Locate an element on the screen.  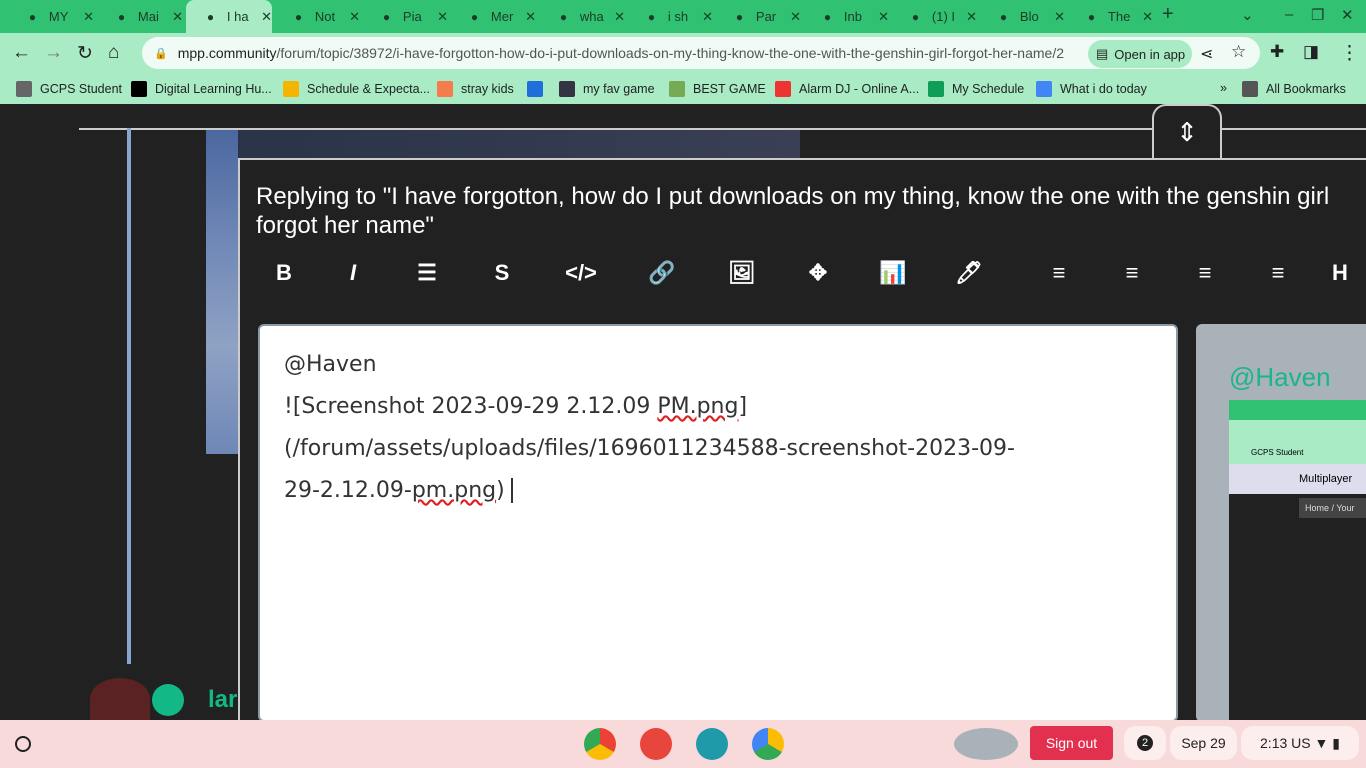
bookmark is located at coordinates (539, 89).